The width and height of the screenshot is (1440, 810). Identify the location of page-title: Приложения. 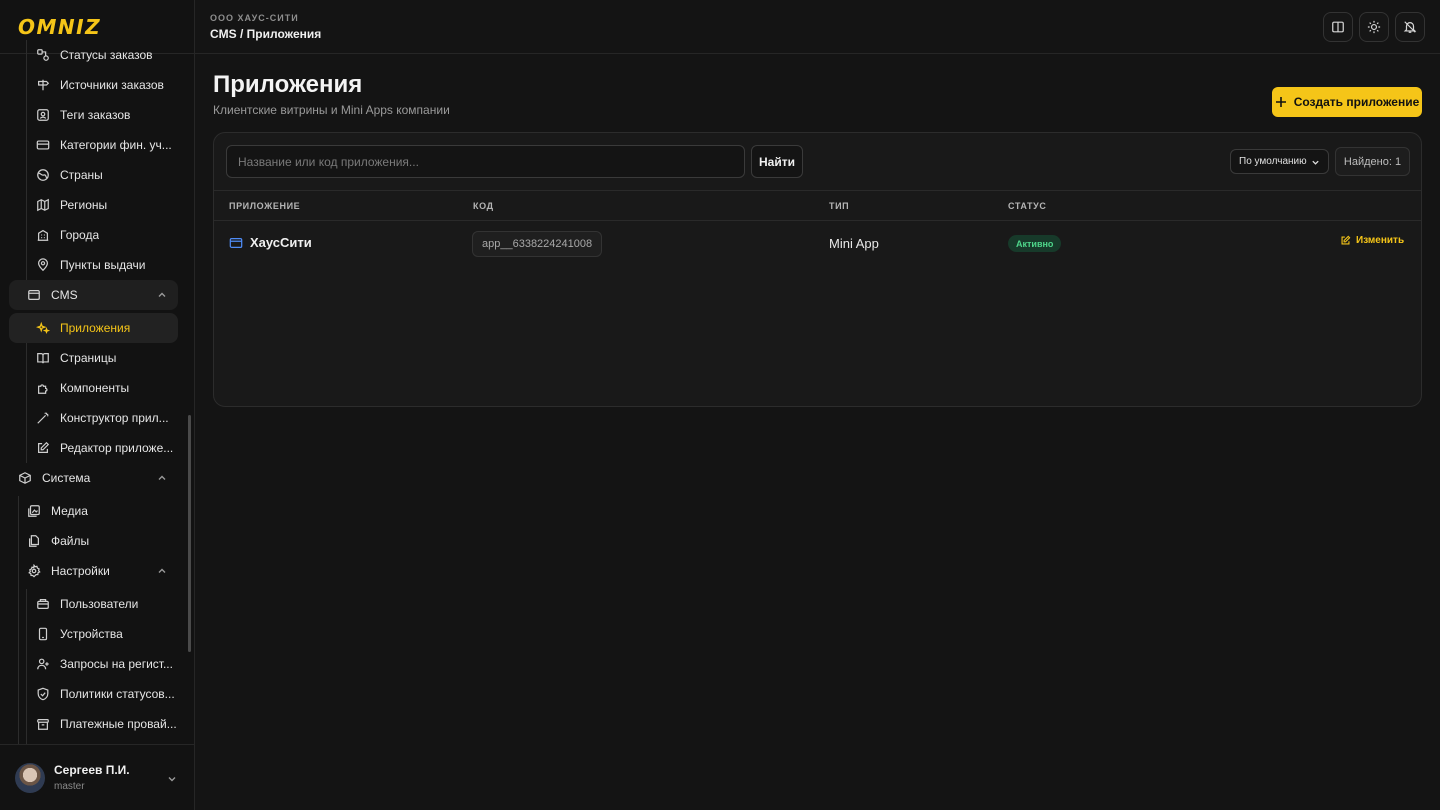
(288, 84).